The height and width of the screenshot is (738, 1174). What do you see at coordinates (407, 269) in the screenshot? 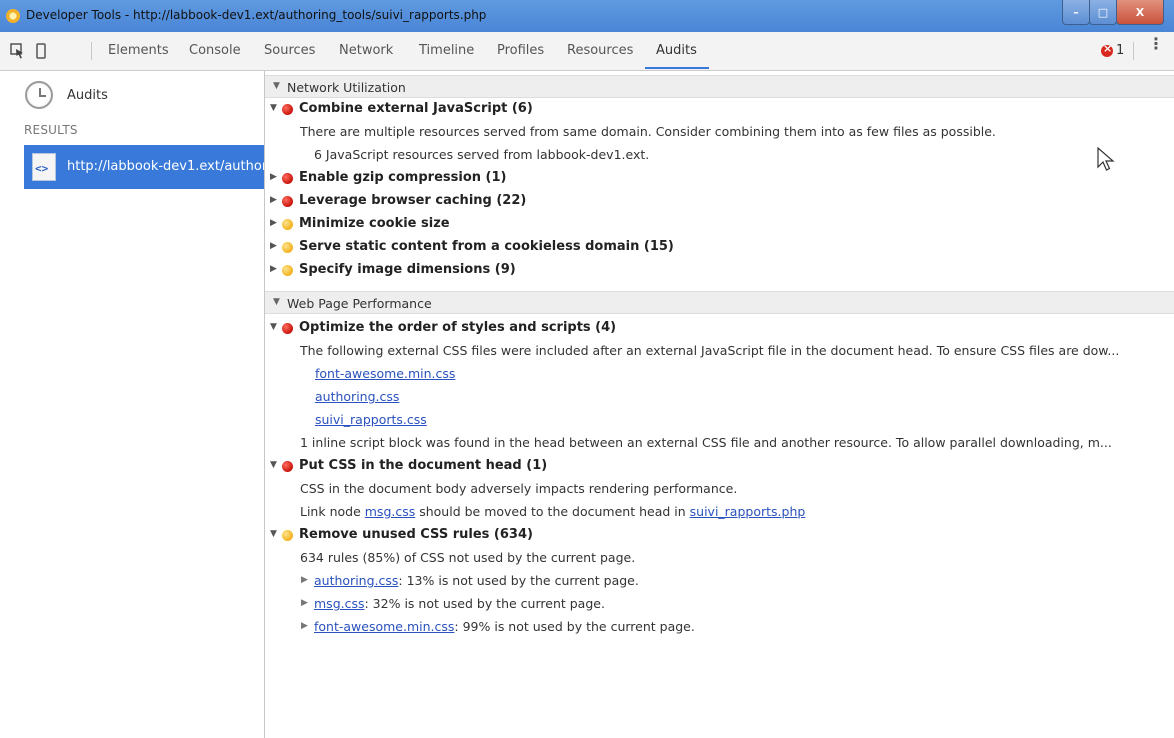
I see `rule-title: Specify image dimensions (9)` at bounding box center [407, 269].